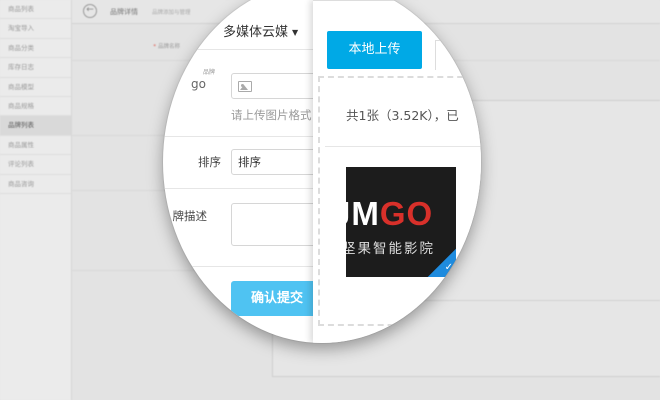 This screenshot has width=660, height=400. Describe the element at coordinates (35, 165) in the screenshot. I see `sidebar-item-comments: 评论列表` at that location.